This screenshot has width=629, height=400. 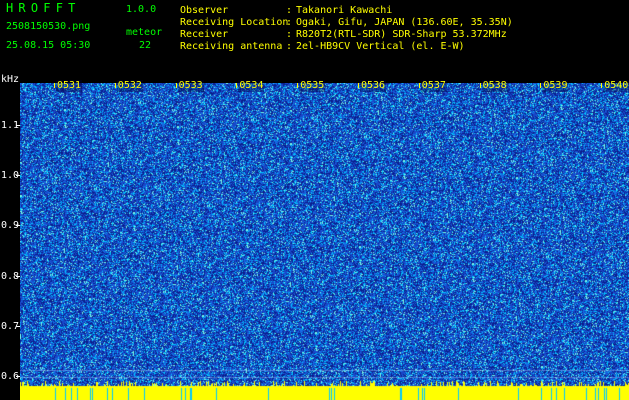 What do you see at coordinates (10, 79) in the screenshot?
I see `frequency-unit: kHz` at bounding box center [10, 79].